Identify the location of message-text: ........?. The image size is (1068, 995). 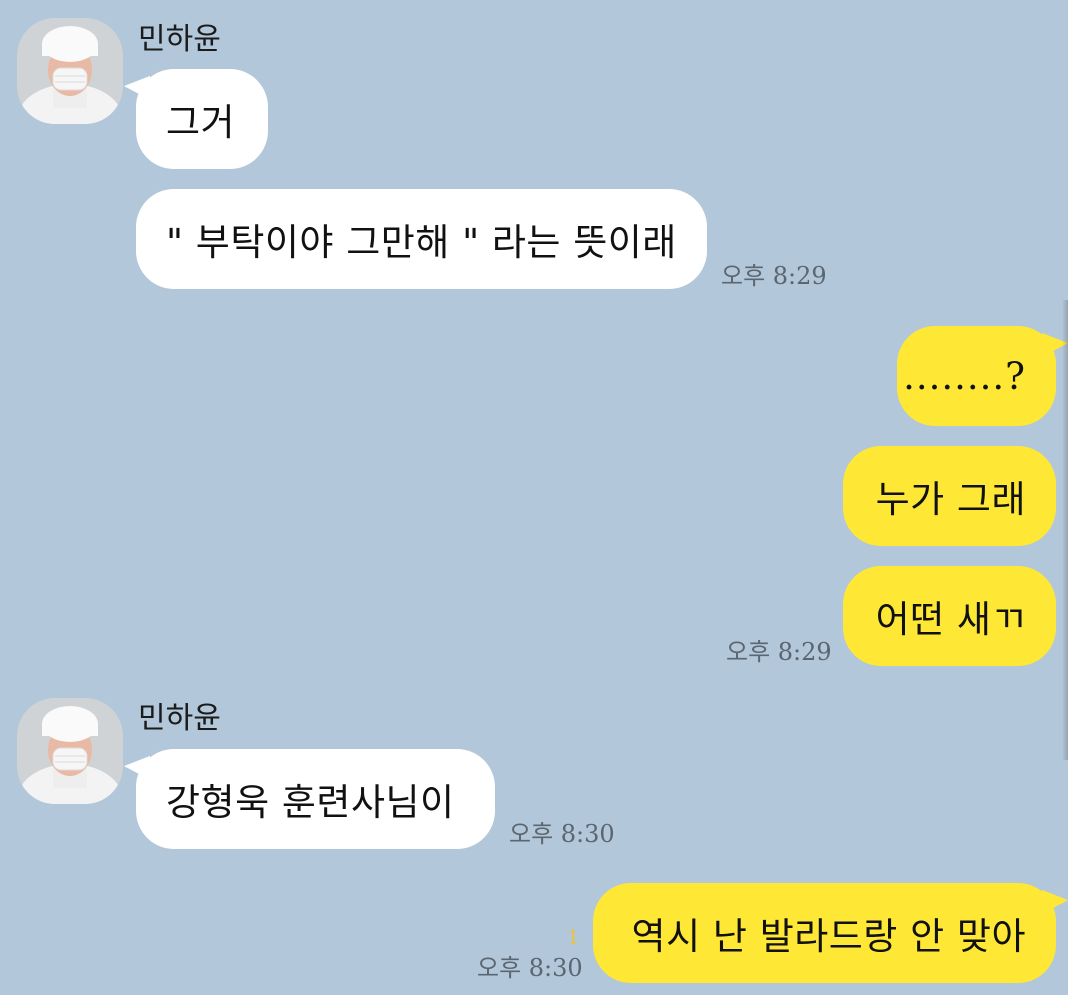
(964, 376).